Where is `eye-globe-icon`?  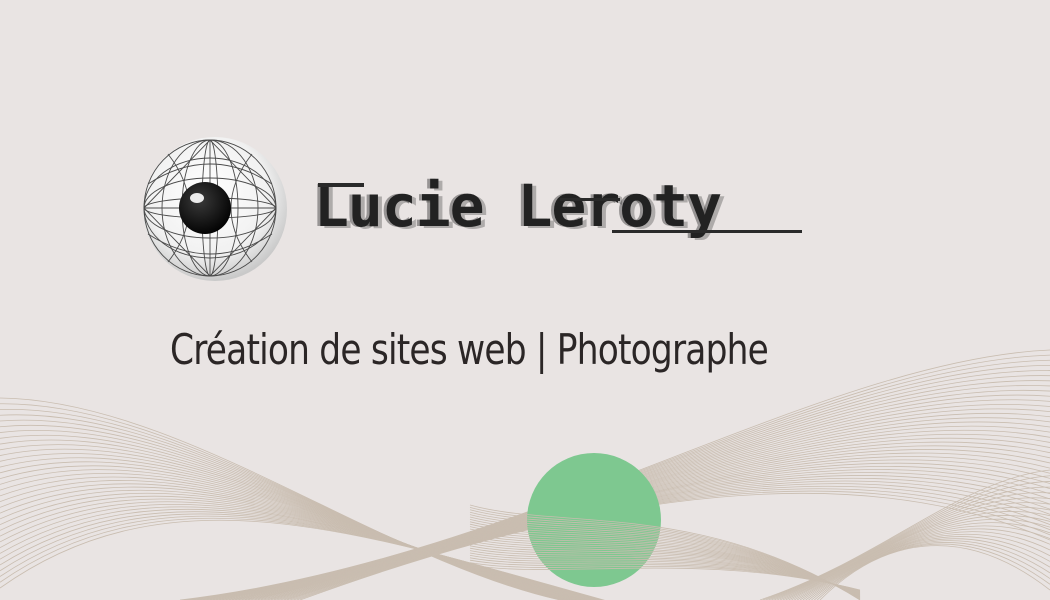
eye-globe-icon is located at coordinates (215, 209).